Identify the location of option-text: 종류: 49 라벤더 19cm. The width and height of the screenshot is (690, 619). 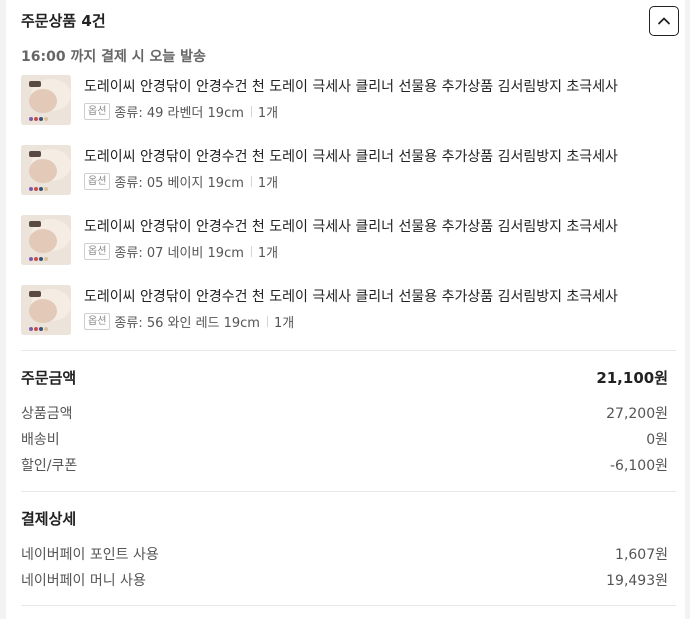
(179, 113).